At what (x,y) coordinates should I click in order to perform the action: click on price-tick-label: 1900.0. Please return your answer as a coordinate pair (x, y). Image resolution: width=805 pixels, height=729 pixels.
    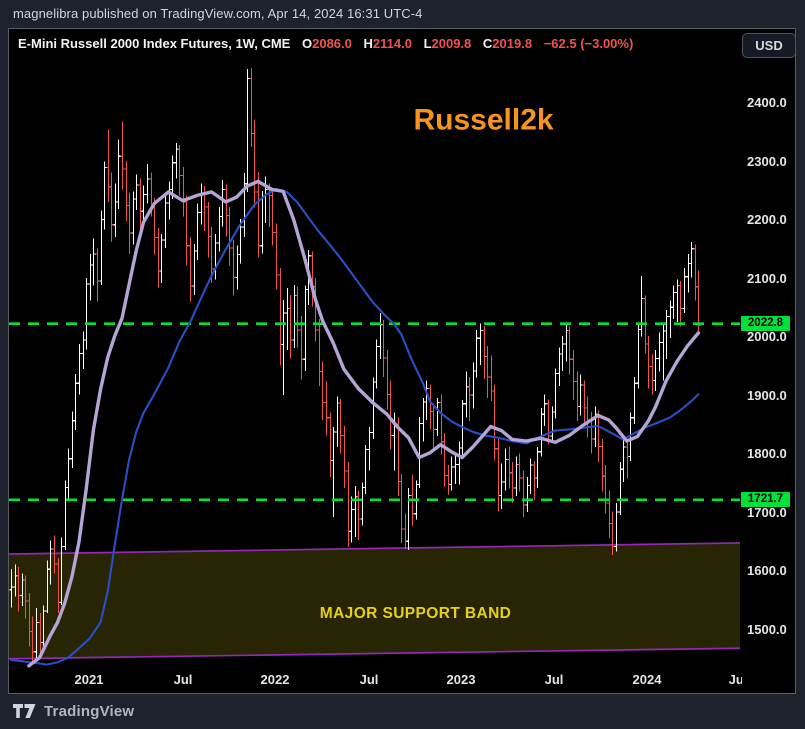
    Looking at the image, I should click on (767, 395).